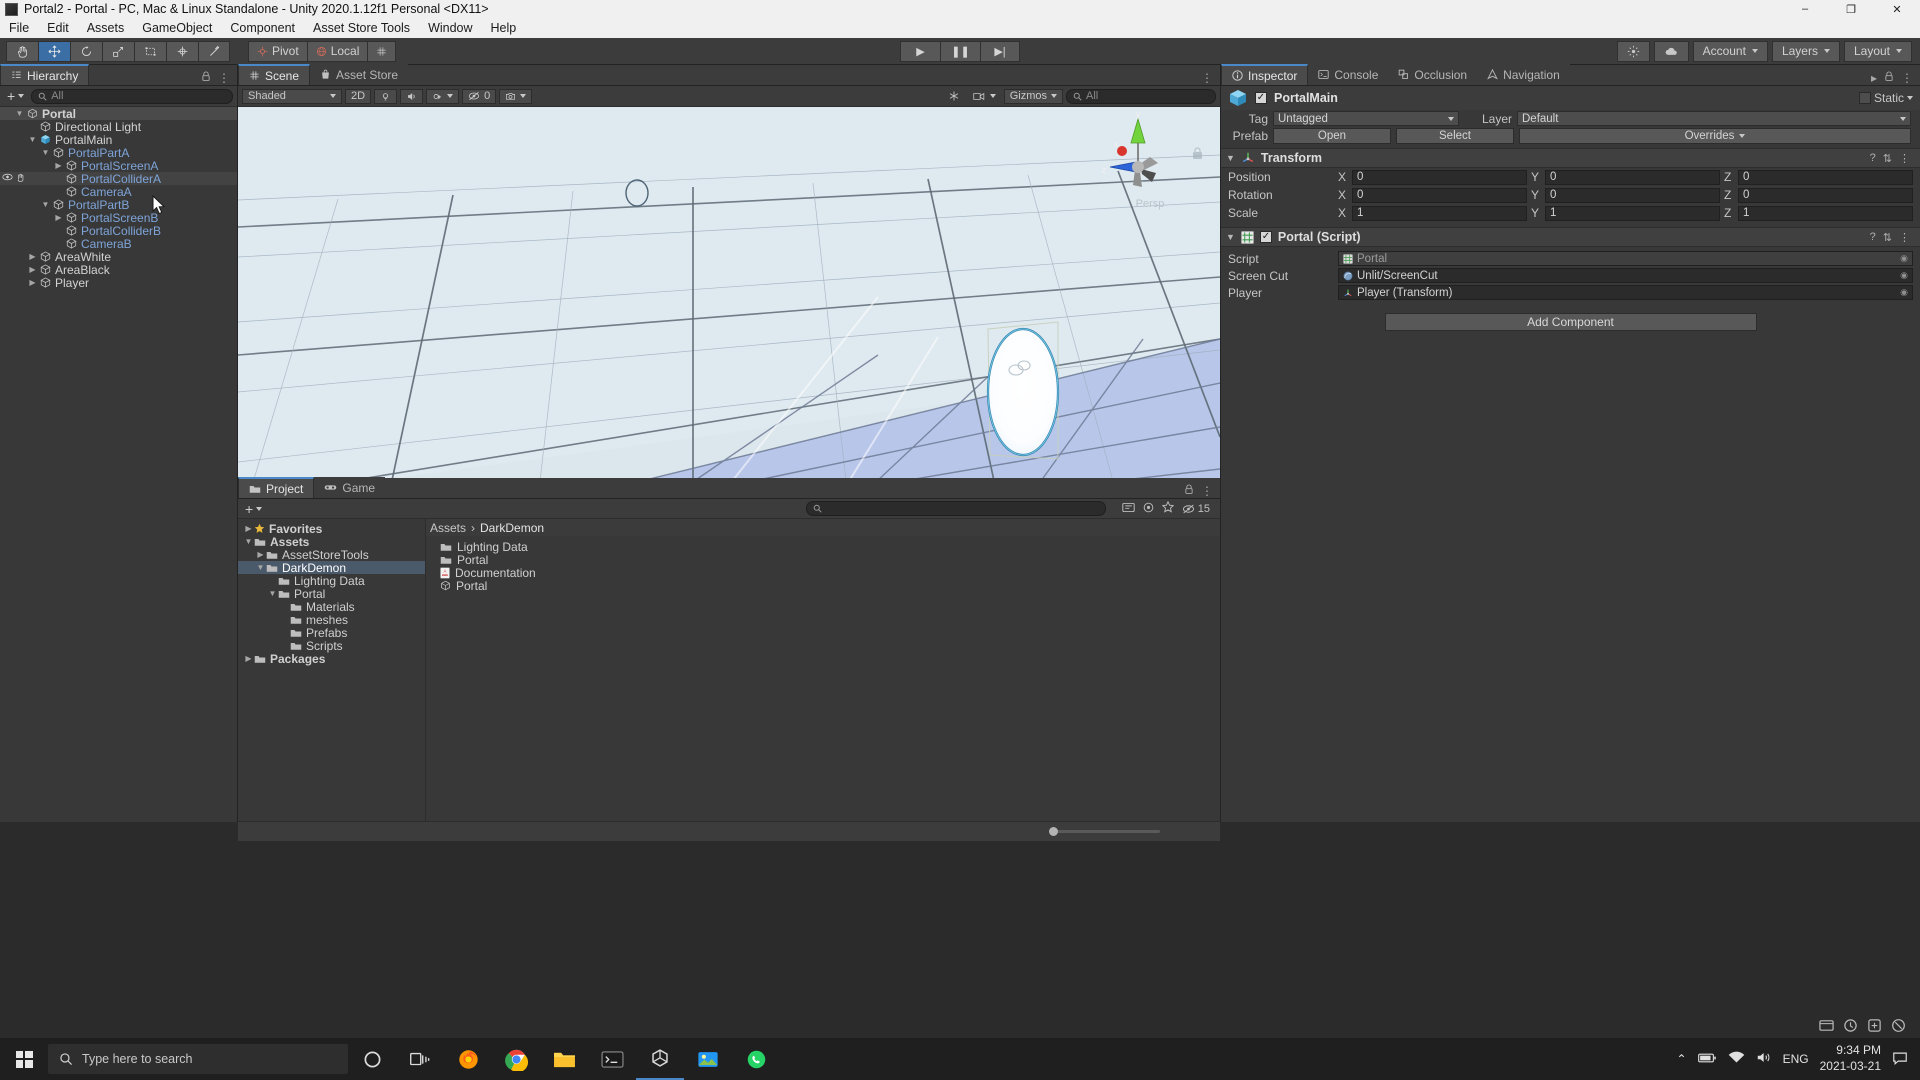 Image resolution: width=1920 pixels, height=1080 pixels. What do you see at coordinates (1439, 195) in the screenshot?
I see `rotation-x-input: 0` at bounding box center [1439, 195].